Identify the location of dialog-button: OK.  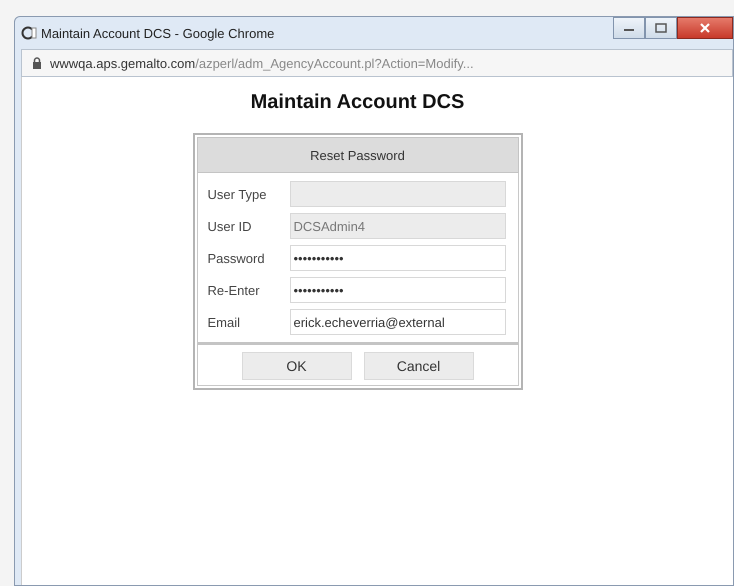
(297, 366).